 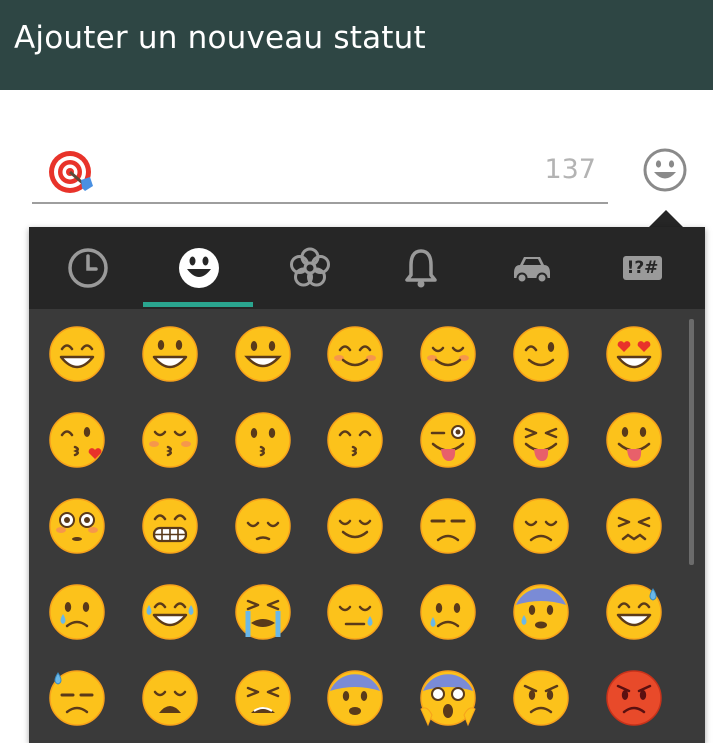 I want to click on pensive-face-emoji, so click(x=263, y=526).